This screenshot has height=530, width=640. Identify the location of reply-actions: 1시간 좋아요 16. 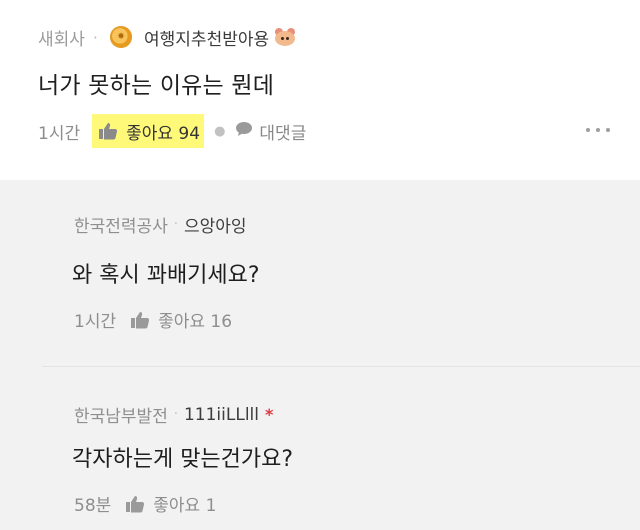
(153, 319).